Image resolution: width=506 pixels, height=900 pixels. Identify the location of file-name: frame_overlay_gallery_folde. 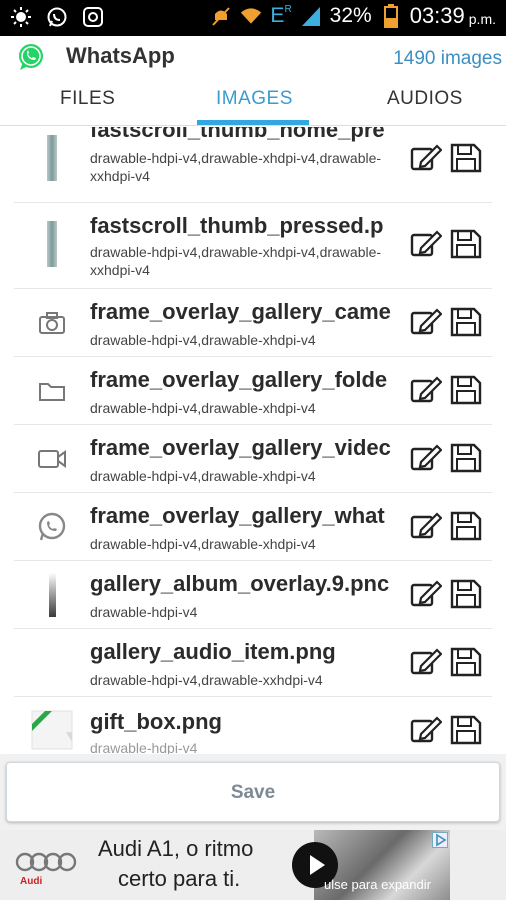
(239, 379).